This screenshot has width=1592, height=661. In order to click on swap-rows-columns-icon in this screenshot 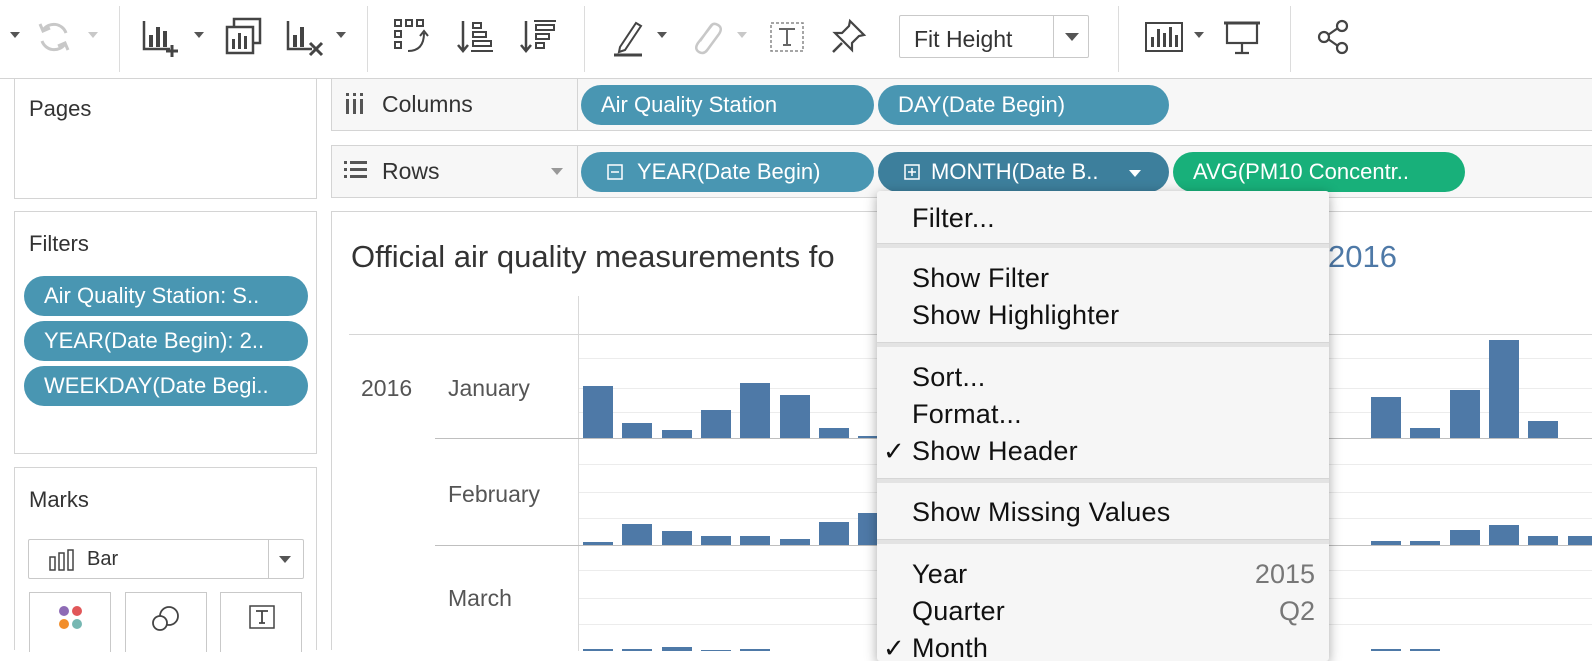, I will do `click(412, 37)`.